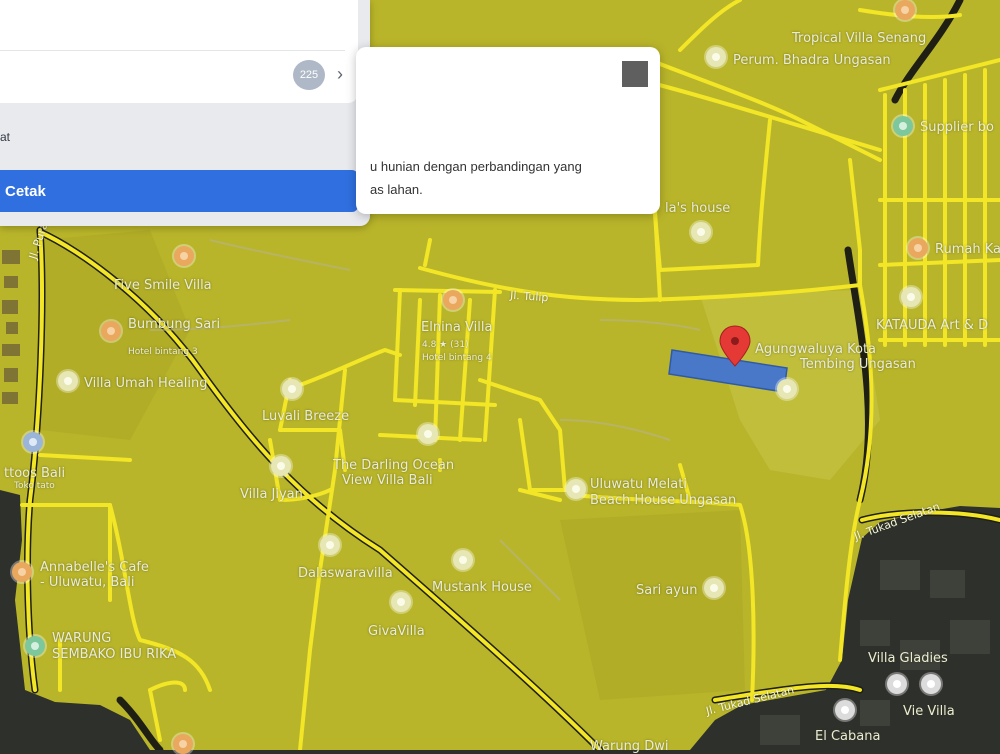  What do you see at coordinates (812, 61) in the screenshot?
I see `place-label: Perum. Bhadra Ungasan` at bounding box center [812, 61].